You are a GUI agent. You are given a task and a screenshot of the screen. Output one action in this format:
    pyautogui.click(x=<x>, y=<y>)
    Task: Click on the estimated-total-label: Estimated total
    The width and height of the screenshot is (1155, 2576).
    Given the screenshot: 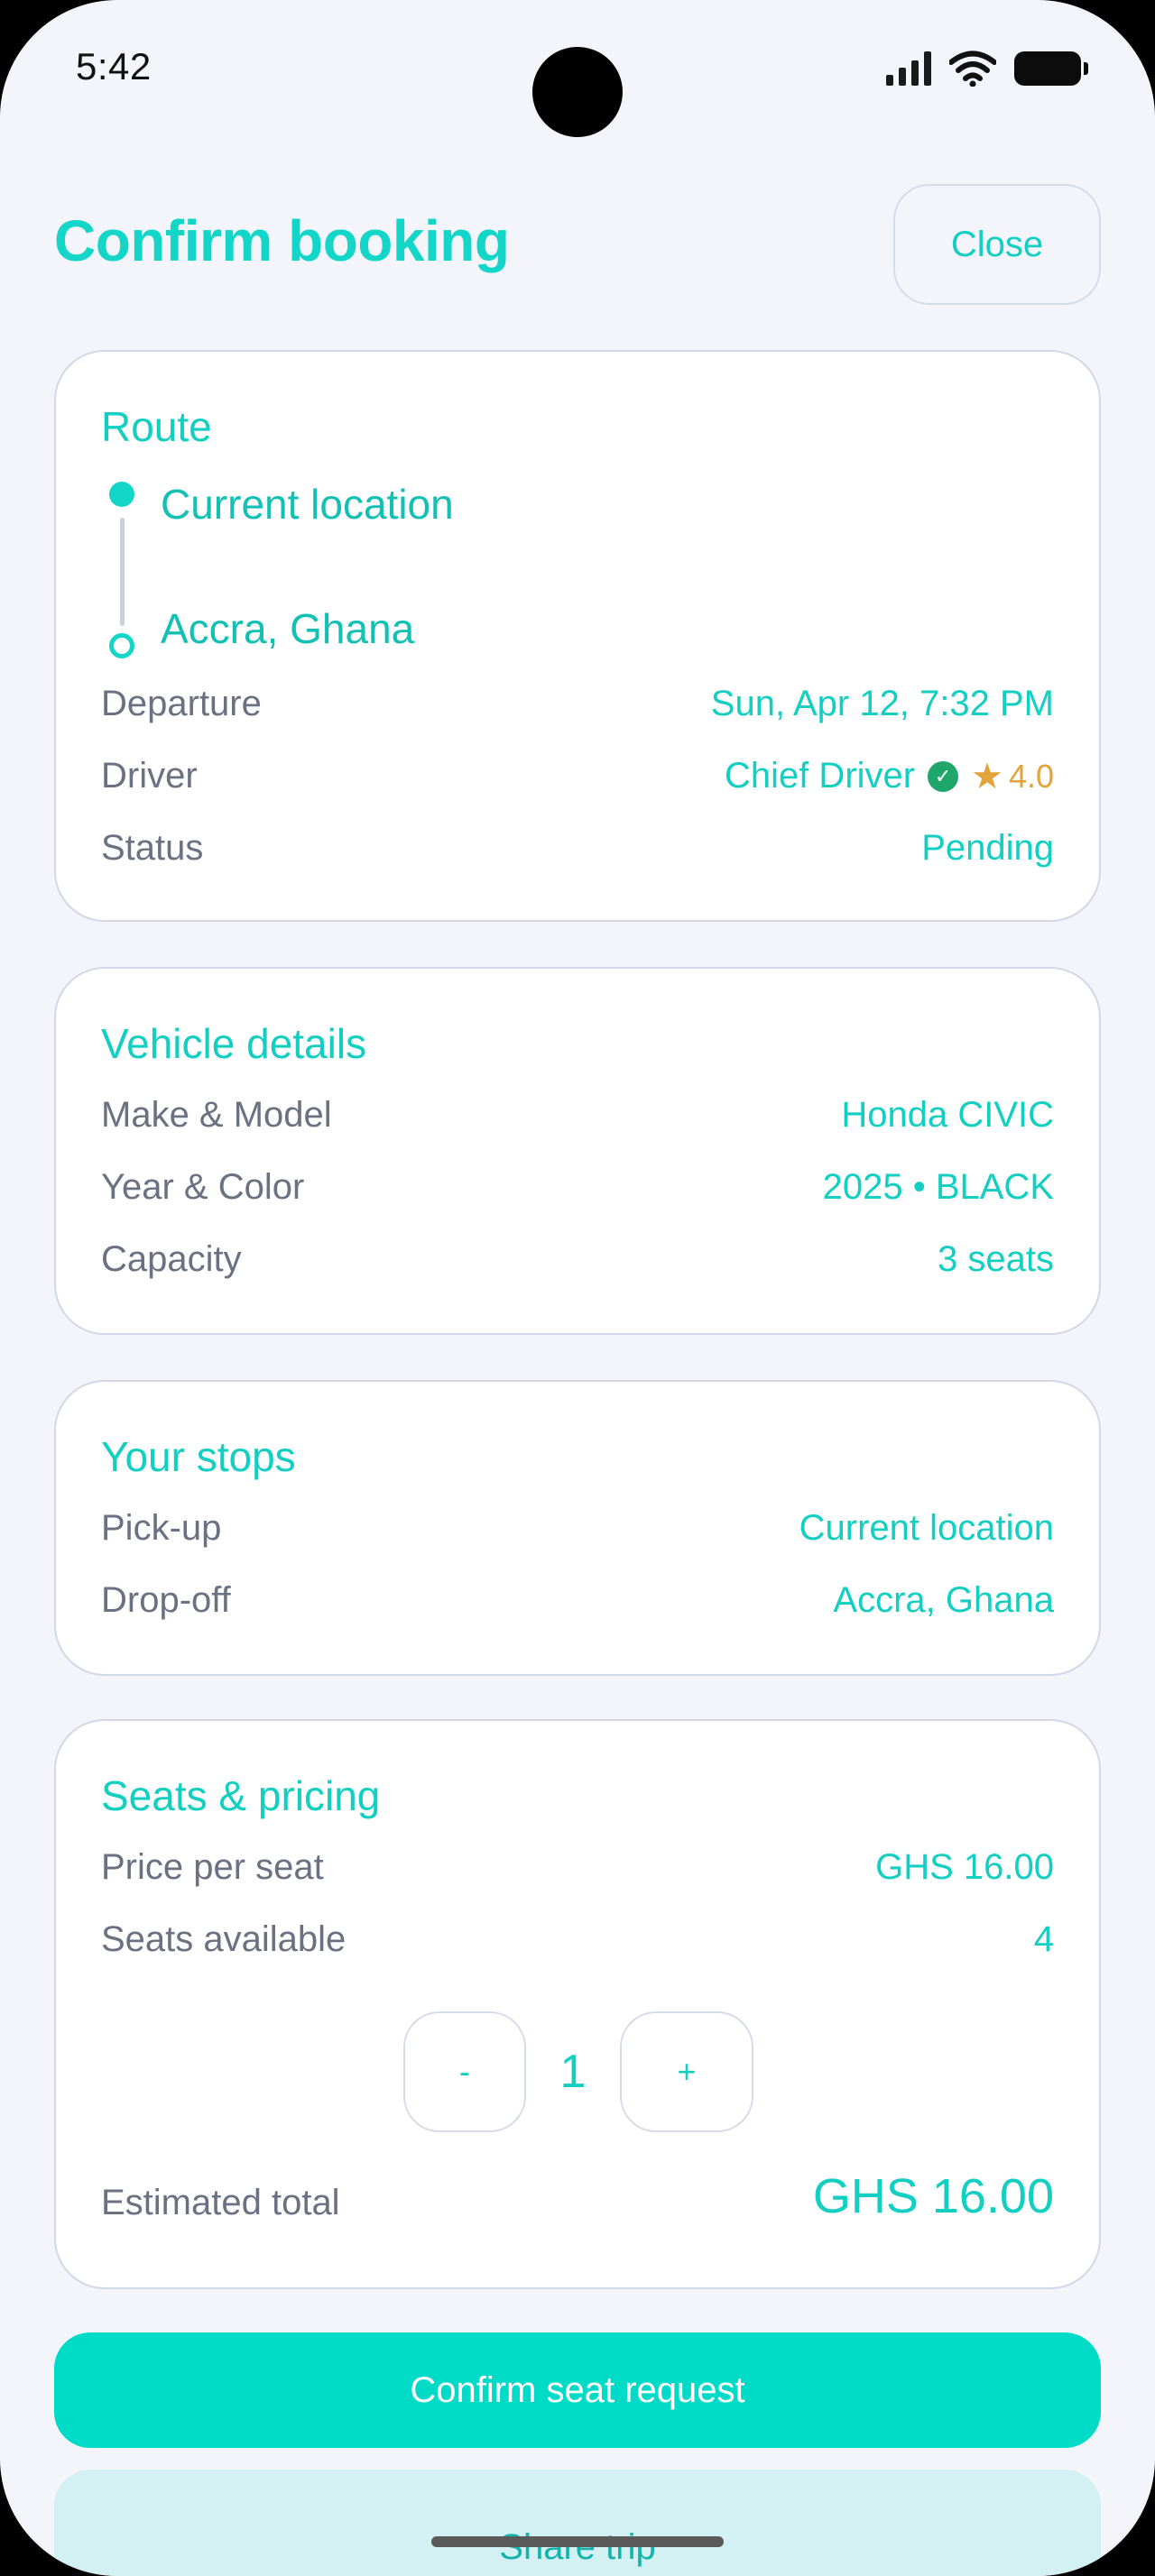 What is the action you would take?
    pyautogui.click(x=220, y=2202)
    